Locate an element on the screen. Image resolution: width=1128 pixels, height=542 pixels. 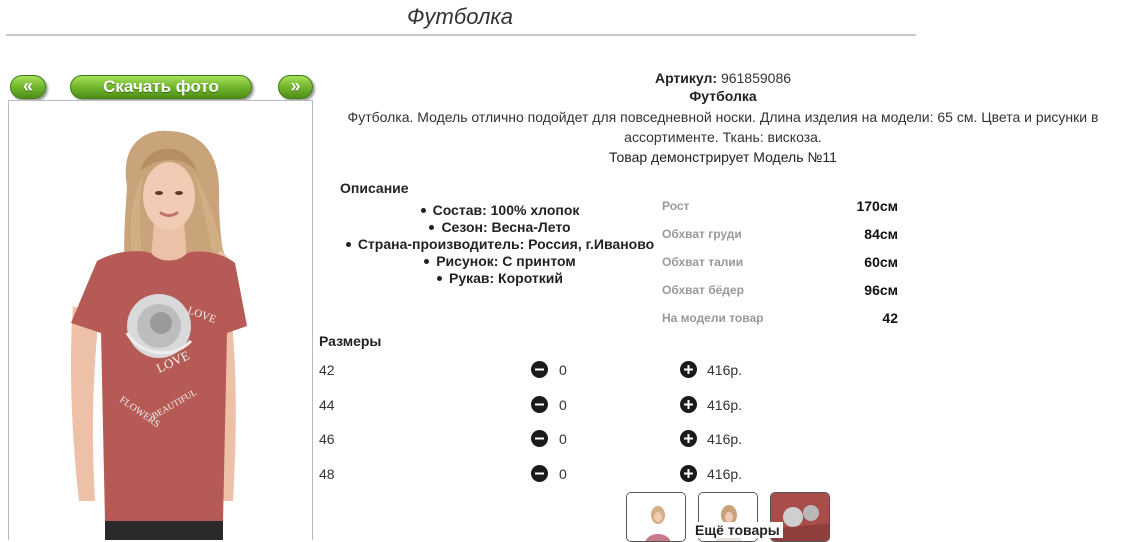
measurement-row: Обхват груди 84см is located at coordinates (780, 234).